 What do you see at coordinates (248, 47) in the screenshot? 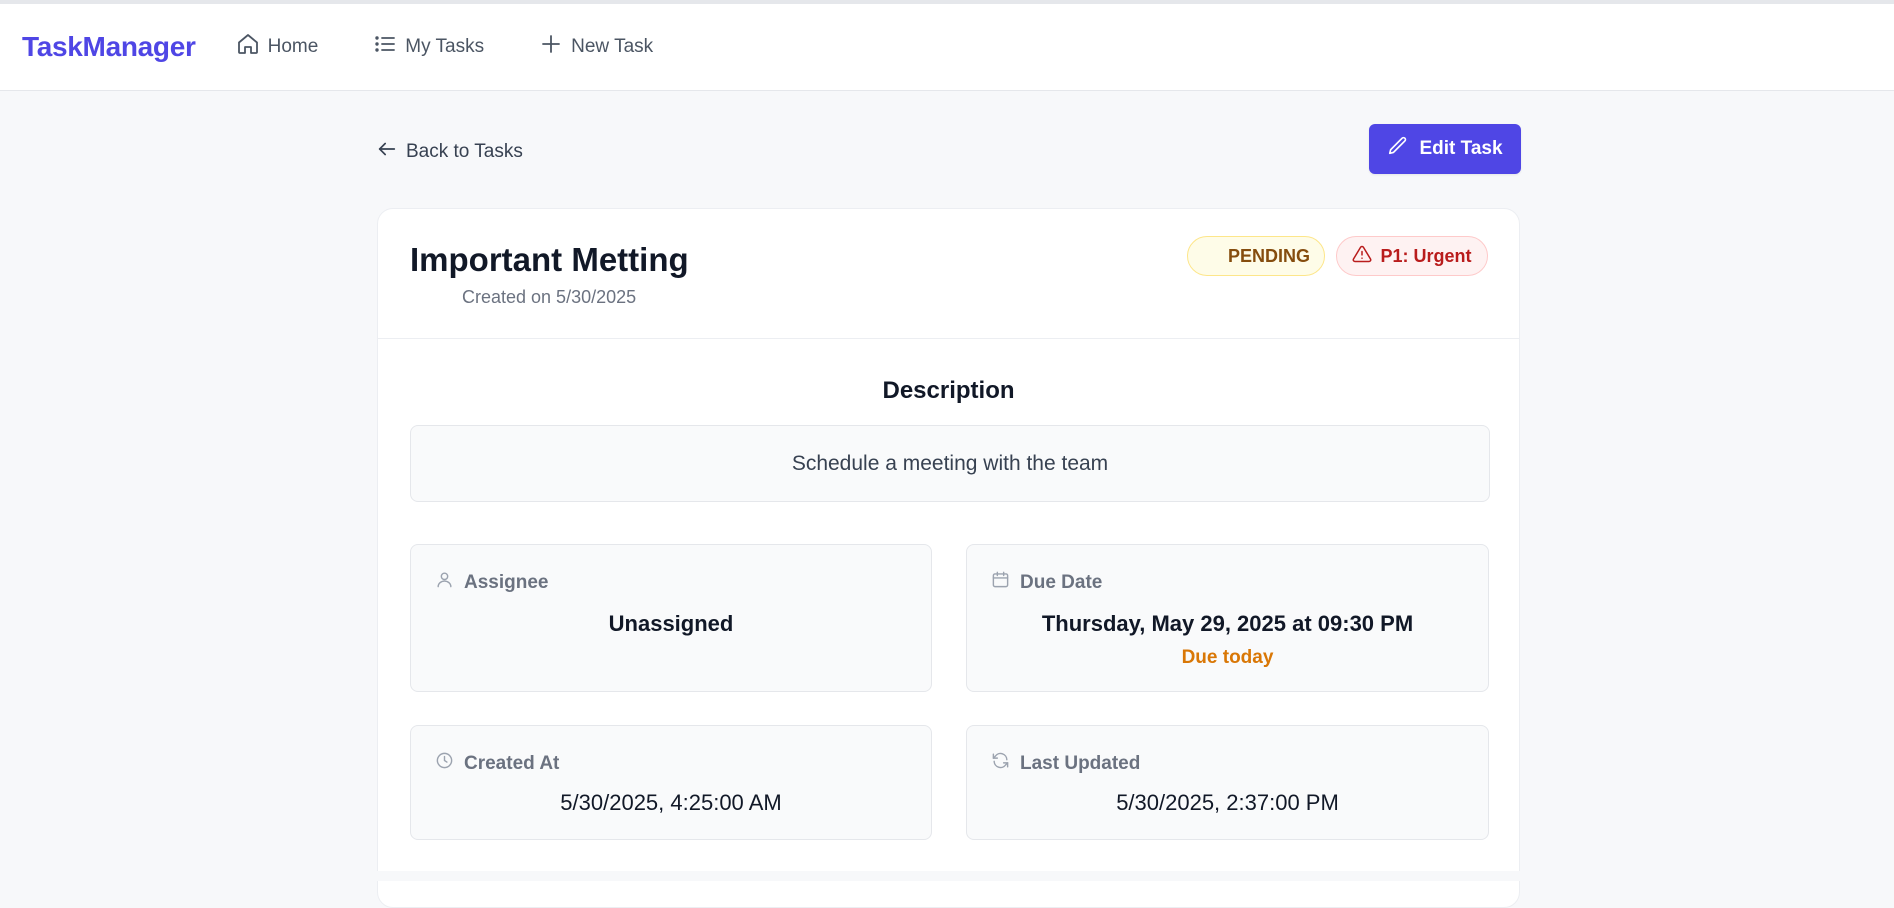
I see `home-icon` at bounding box center [248, 47].